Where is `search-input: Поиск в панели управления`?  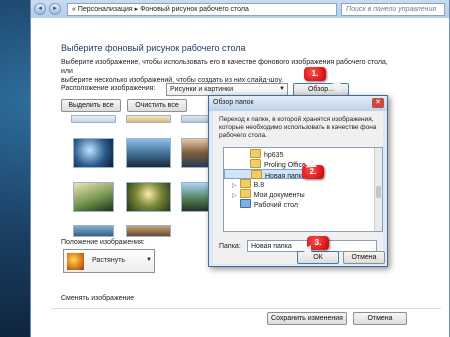 search-input: Поиск в панели управления is located at coordinates (393, 9).